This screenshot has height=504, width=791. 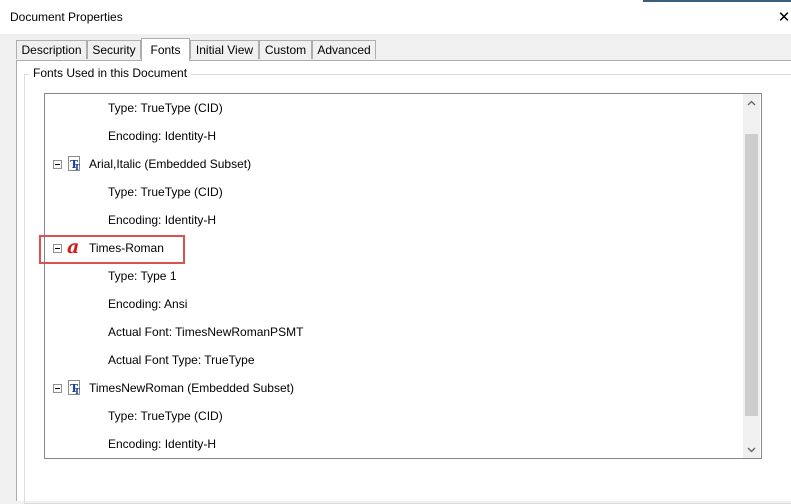 What do you see at coordinates (110, 73) in the screenshot?
I see `group-title: Fonts Used in this Document` at bounding box center [110, 73].